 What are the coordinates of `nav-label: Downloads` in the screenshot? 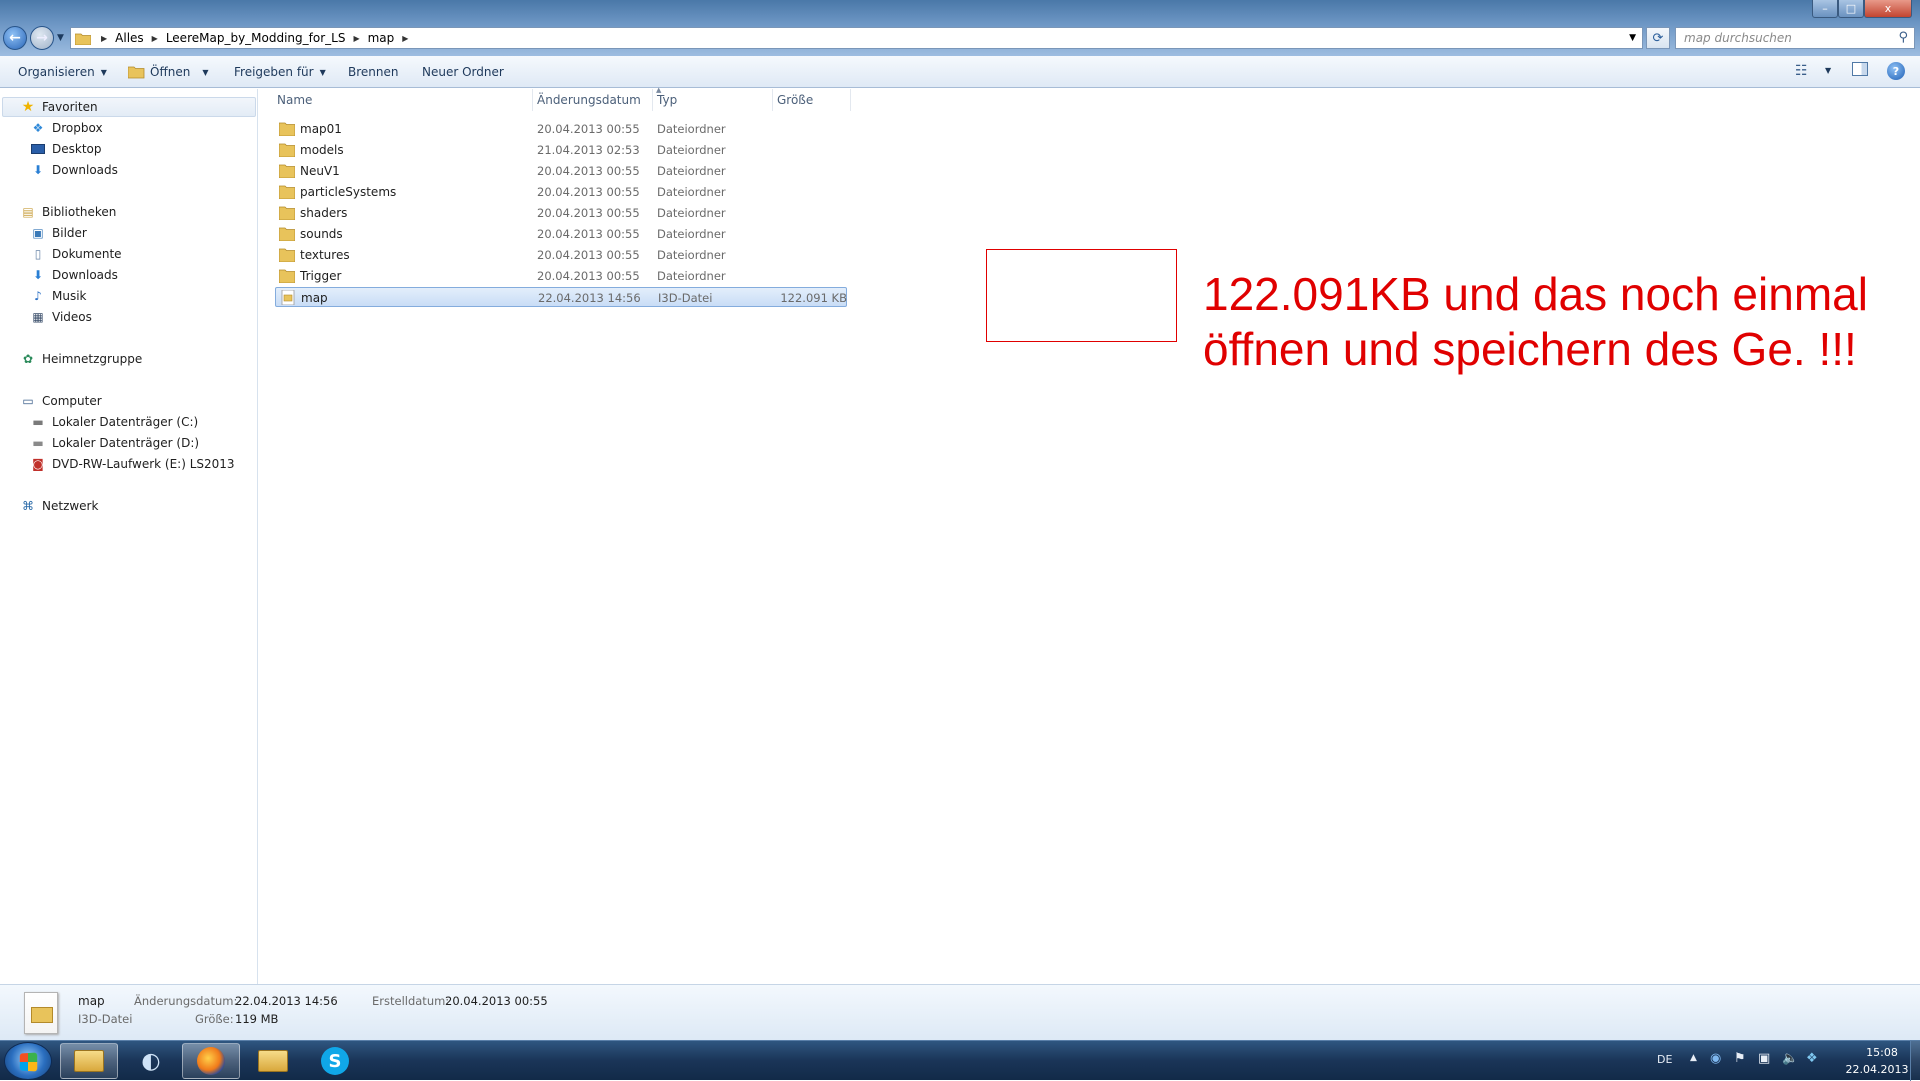 It's located at (85, 170).